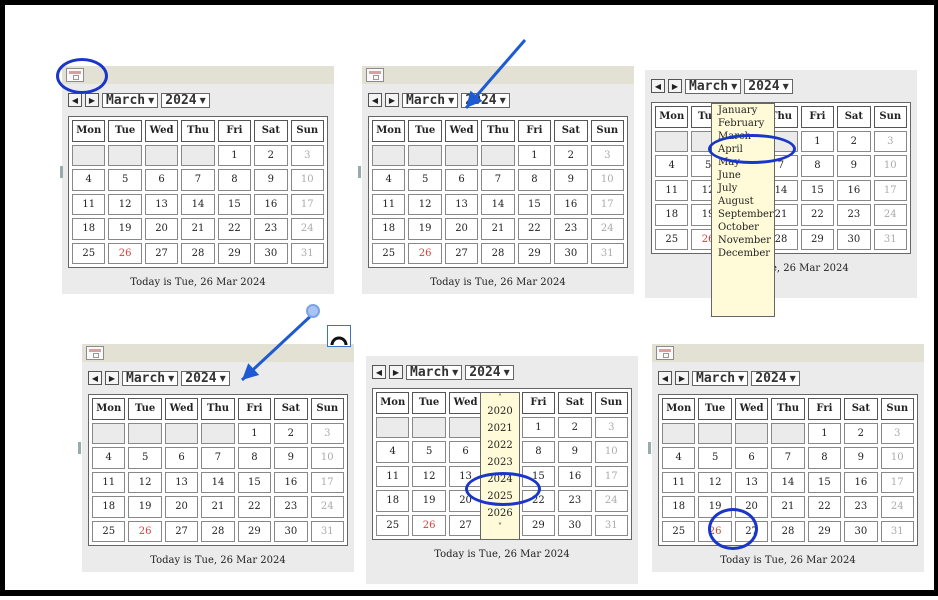 The height and width of the screenshot is (600, 938). I want to click on pointer-arrow-year-select, so click(278, 346).